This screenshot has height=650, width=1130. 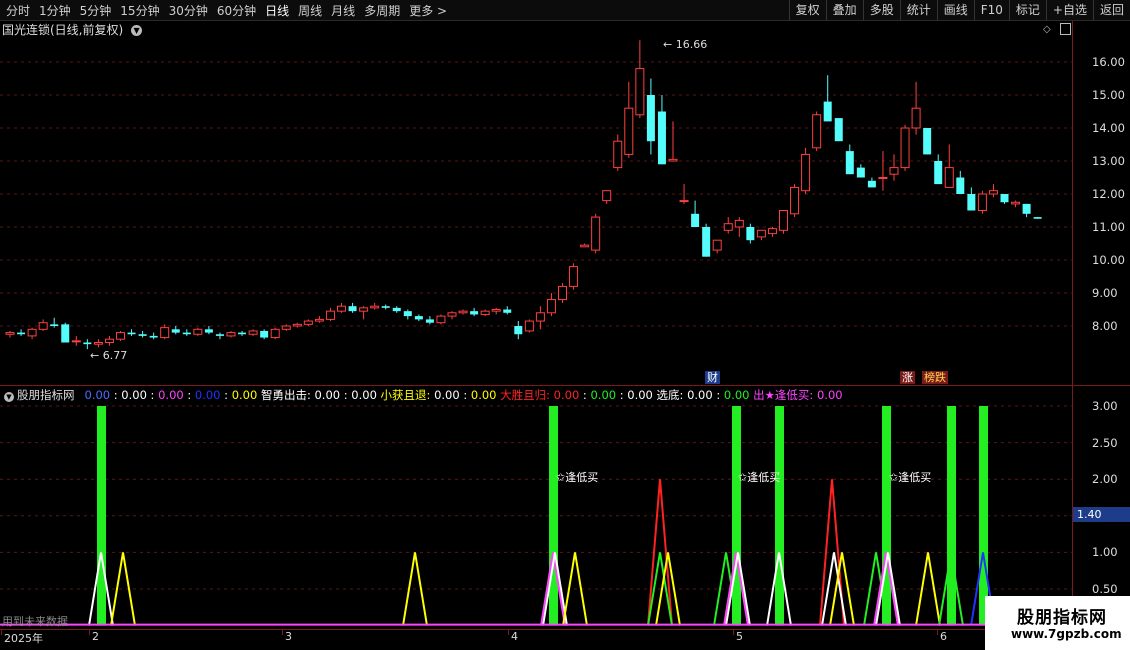 What do you see at coordinates (35, 621) in the screenshot?
I see `future-data-note: 用到未来数据` at bounding box center [35, 621].